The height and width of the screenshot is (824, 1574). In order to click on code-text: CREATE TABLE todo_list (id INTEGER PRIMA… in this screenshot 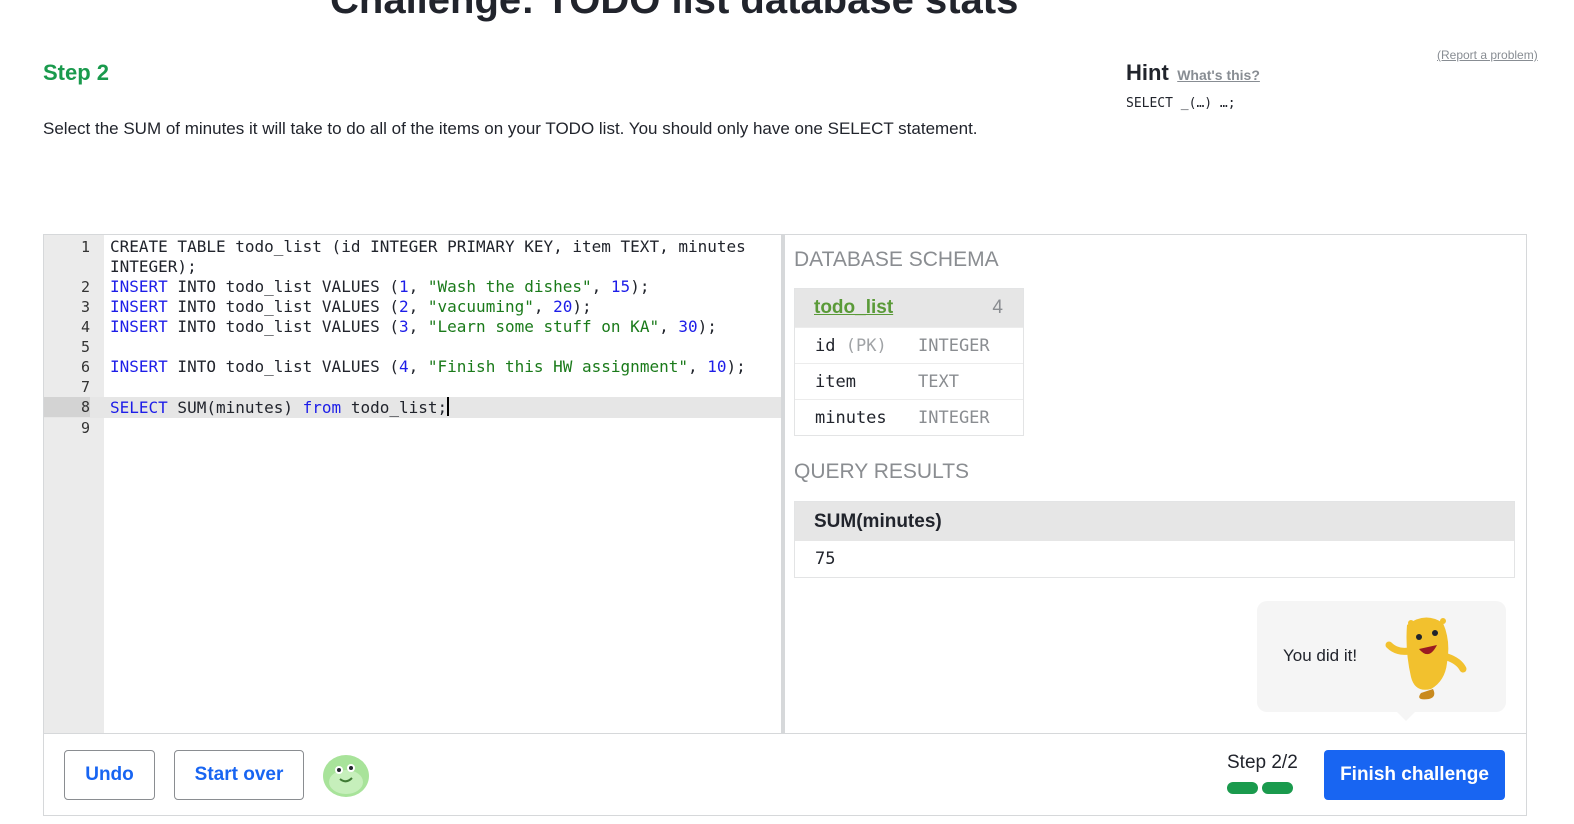, I will do `click(430, 257)`.